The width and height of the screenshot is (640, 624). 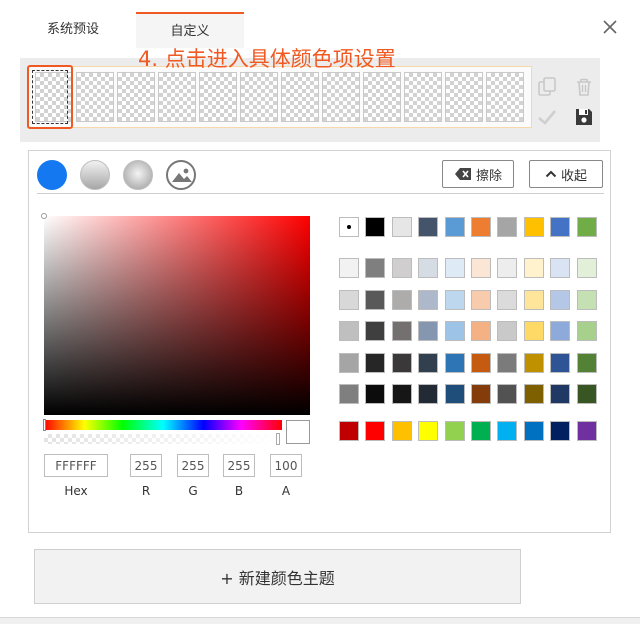 What do you see at coordinates (610, 27) in the screenshot?
I see `close-icon` at bounding box center [610, 27].